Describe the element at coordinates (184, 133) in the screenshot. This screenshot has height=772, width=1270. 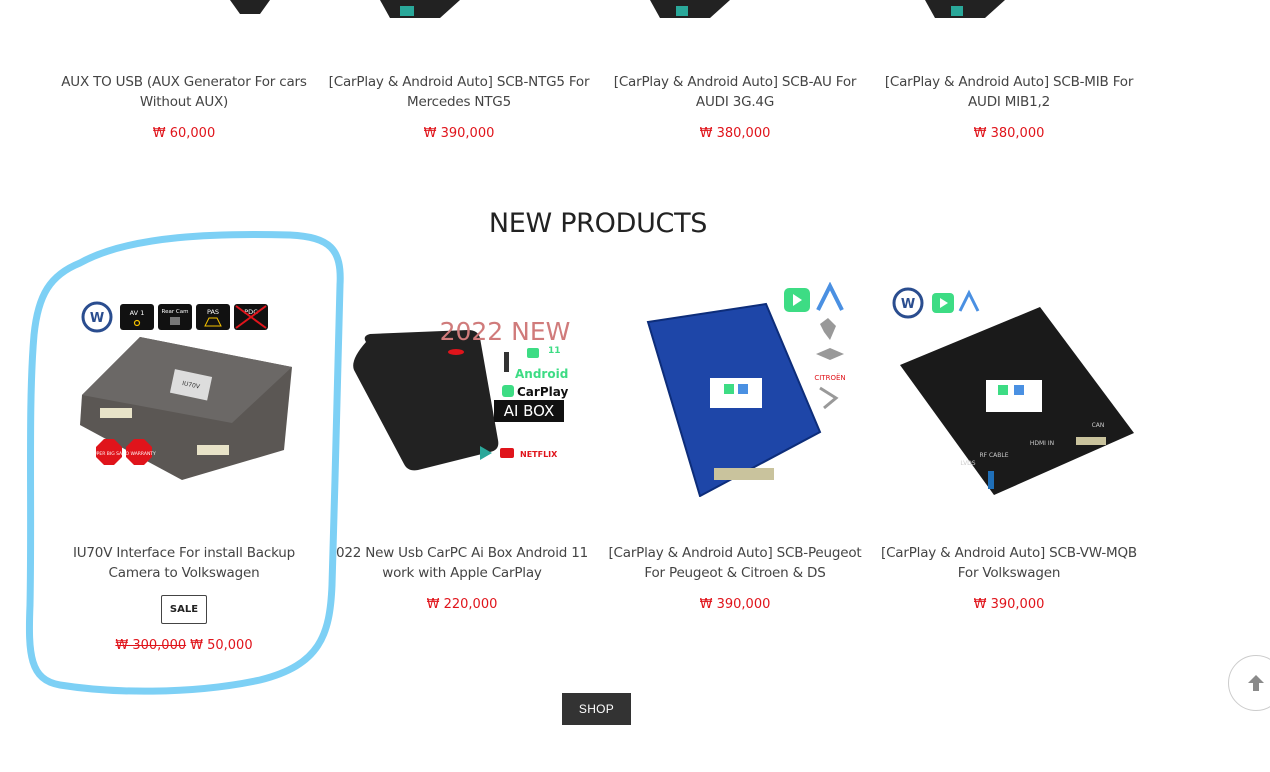
I see `product-price: ₩ 60,000` at that location.